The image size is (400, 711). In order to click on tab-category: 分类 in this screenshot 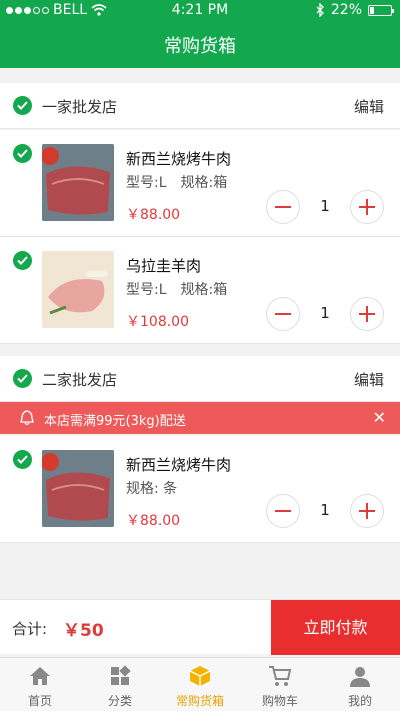, I will do `click(120, 684)`.